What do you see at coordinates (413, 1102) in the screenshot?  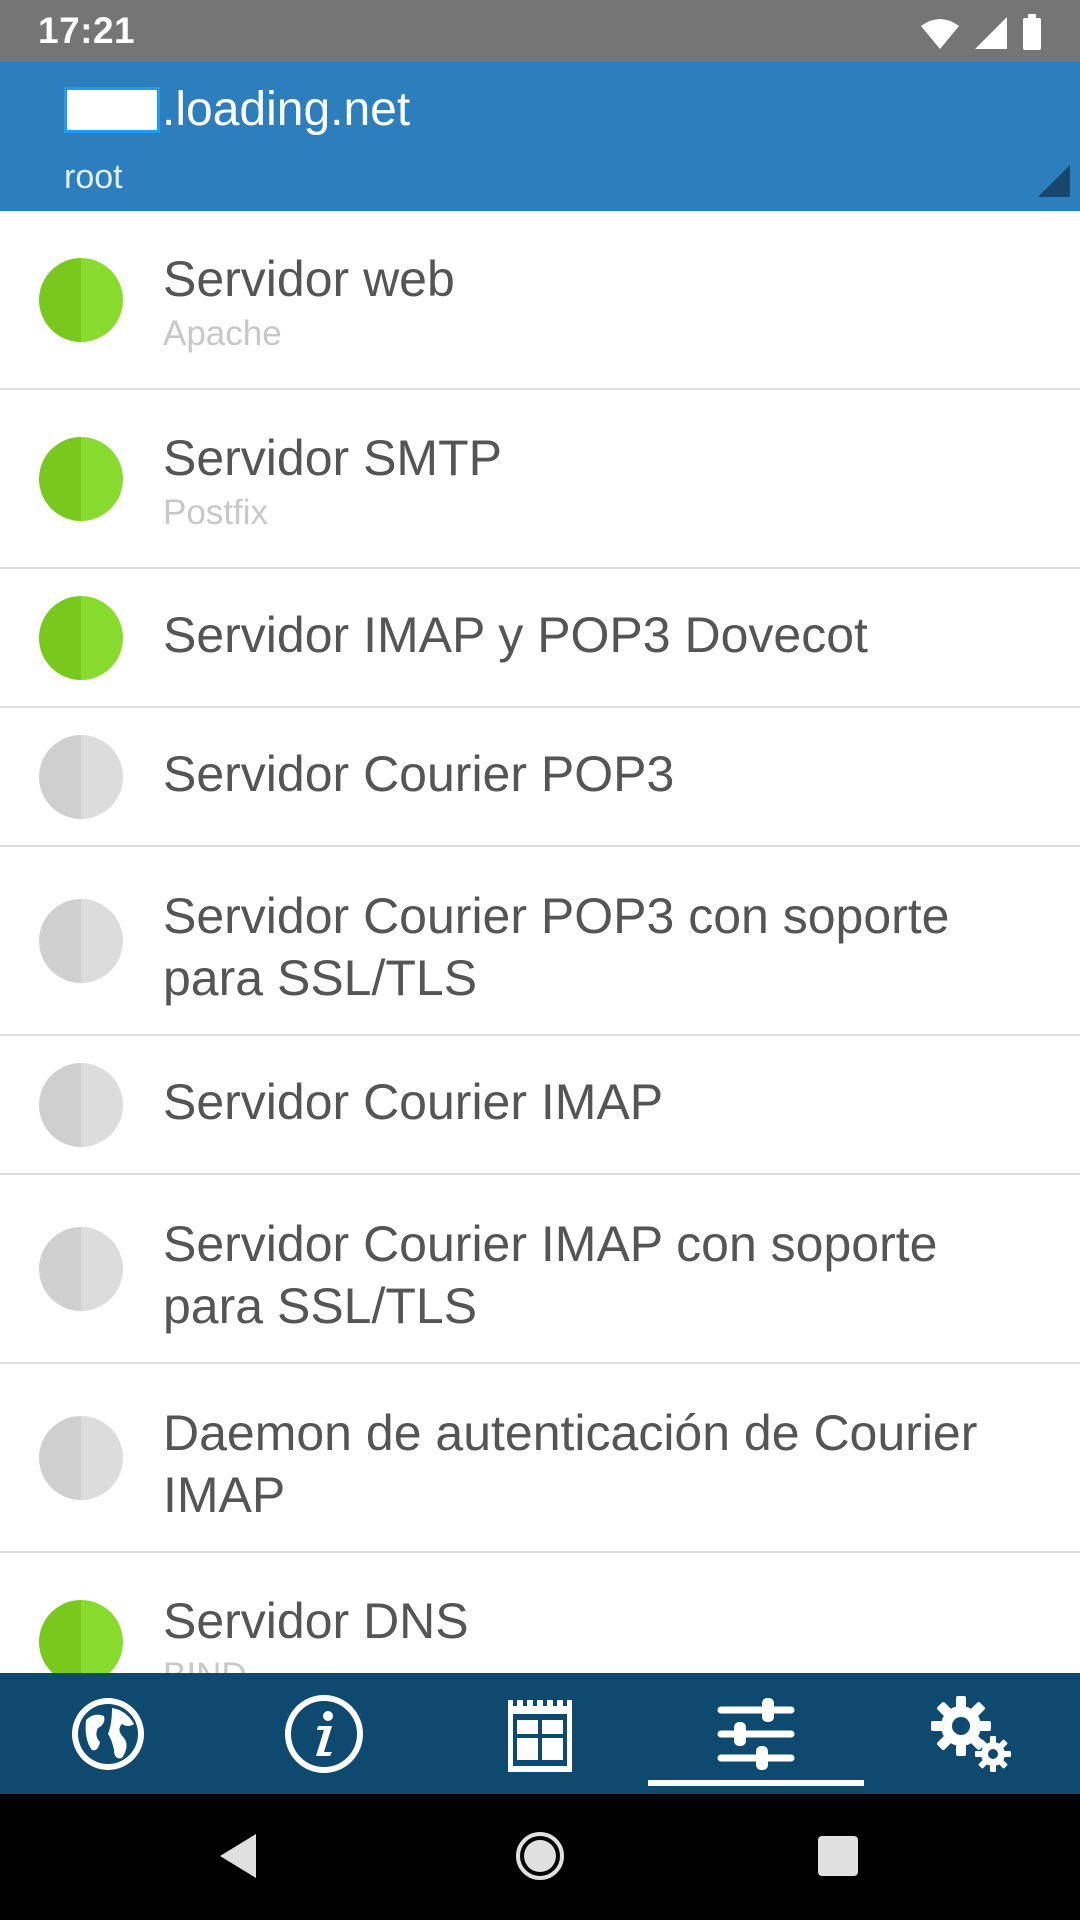 I see `service-name: Servidor Courier IMAP` at bounding box center [413, 1102].